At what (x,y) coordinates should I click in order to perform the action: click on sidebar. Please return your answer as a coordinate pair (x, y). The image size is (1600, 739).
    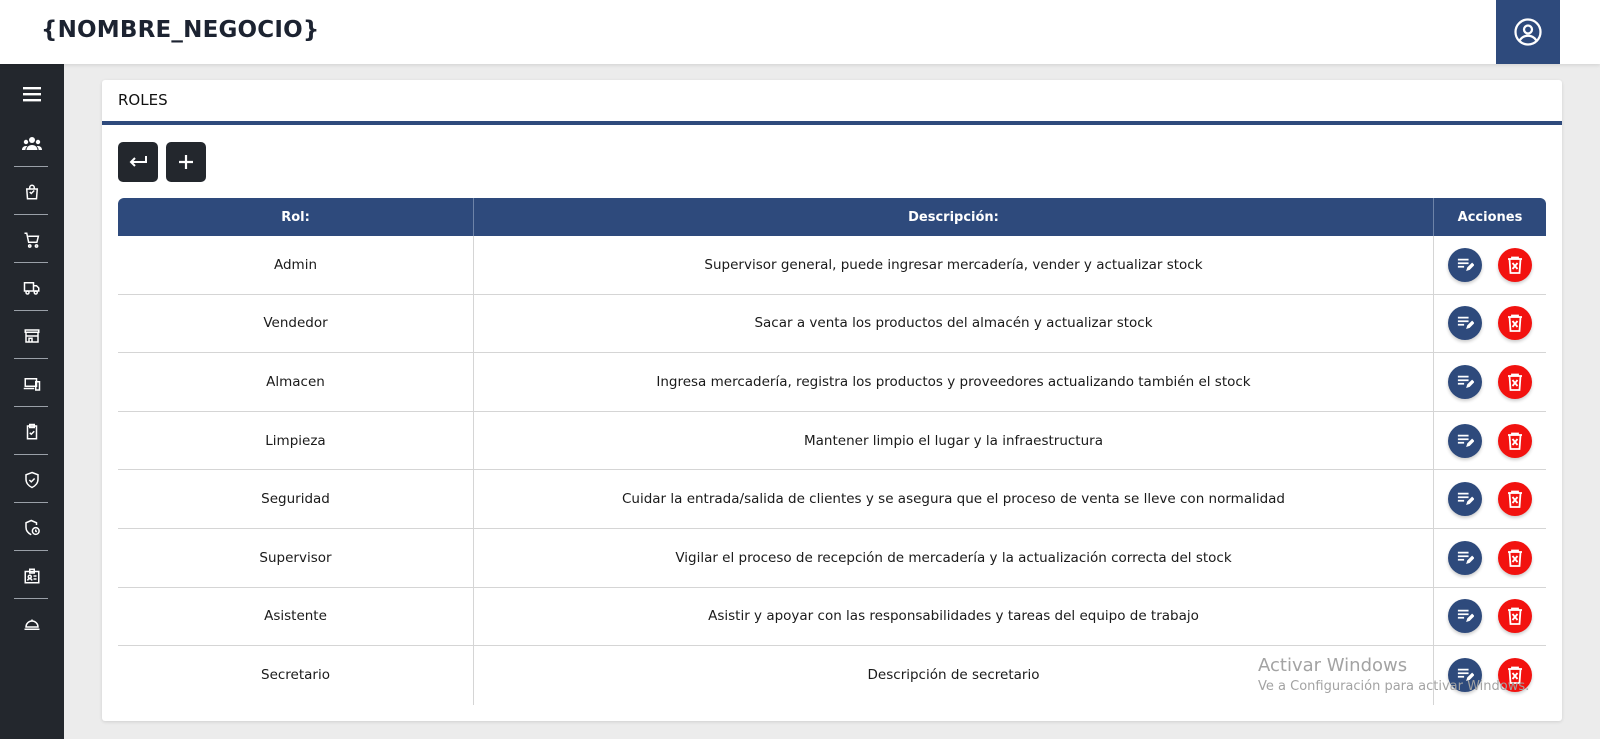
    Looking at the image, I should click on (32, 401).